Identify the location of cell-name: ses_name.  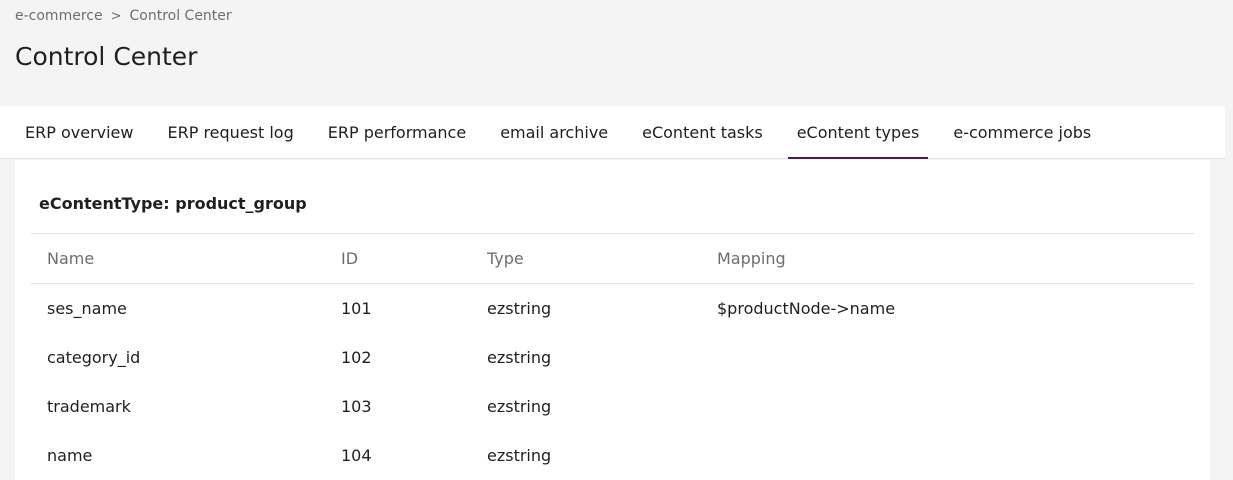
(87, 308).